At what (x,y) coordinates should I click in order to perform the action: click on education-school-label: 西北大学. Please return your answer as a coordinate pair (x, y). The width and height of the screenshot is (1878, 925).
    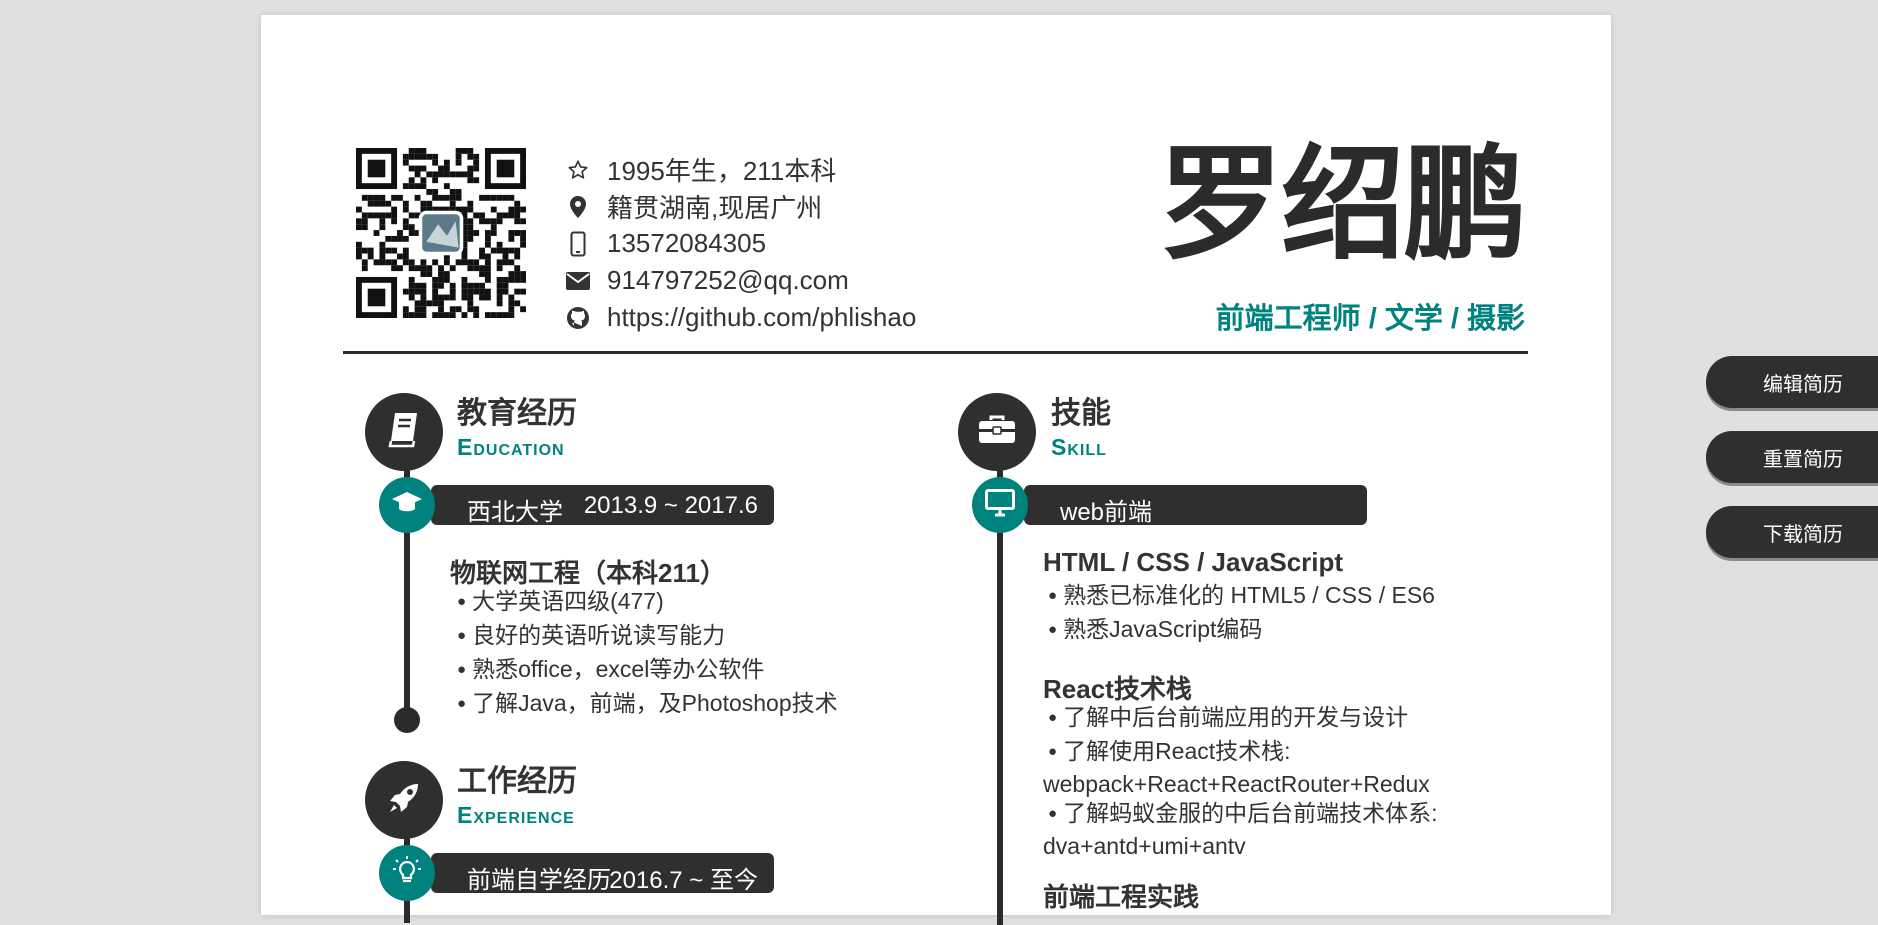
    Looking at the image, I should click on (515, 512).